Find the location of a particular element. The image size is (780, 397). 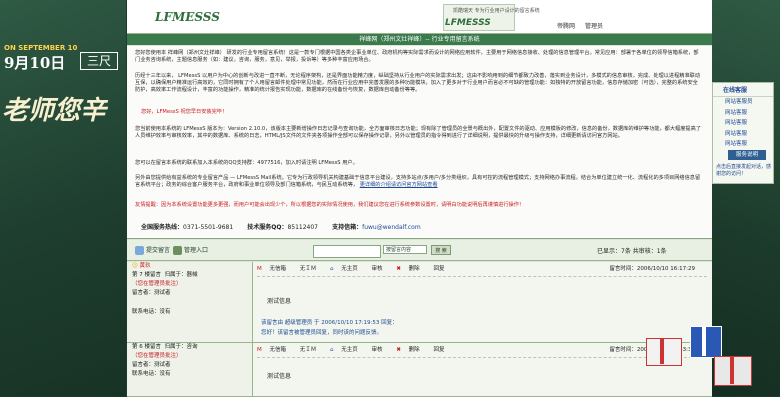

pencil-icon is located at coordinates (139, 250).